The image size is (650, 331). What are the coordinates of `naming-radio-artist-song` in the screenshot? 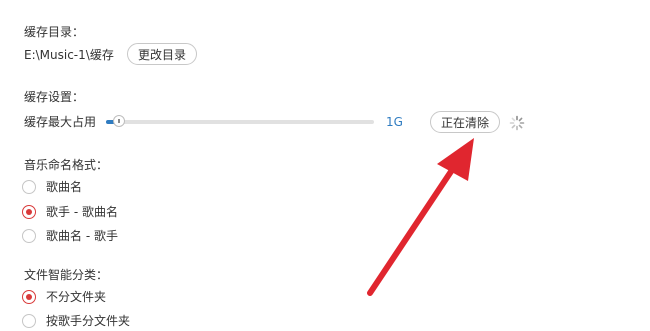 It's located at (29, 212).